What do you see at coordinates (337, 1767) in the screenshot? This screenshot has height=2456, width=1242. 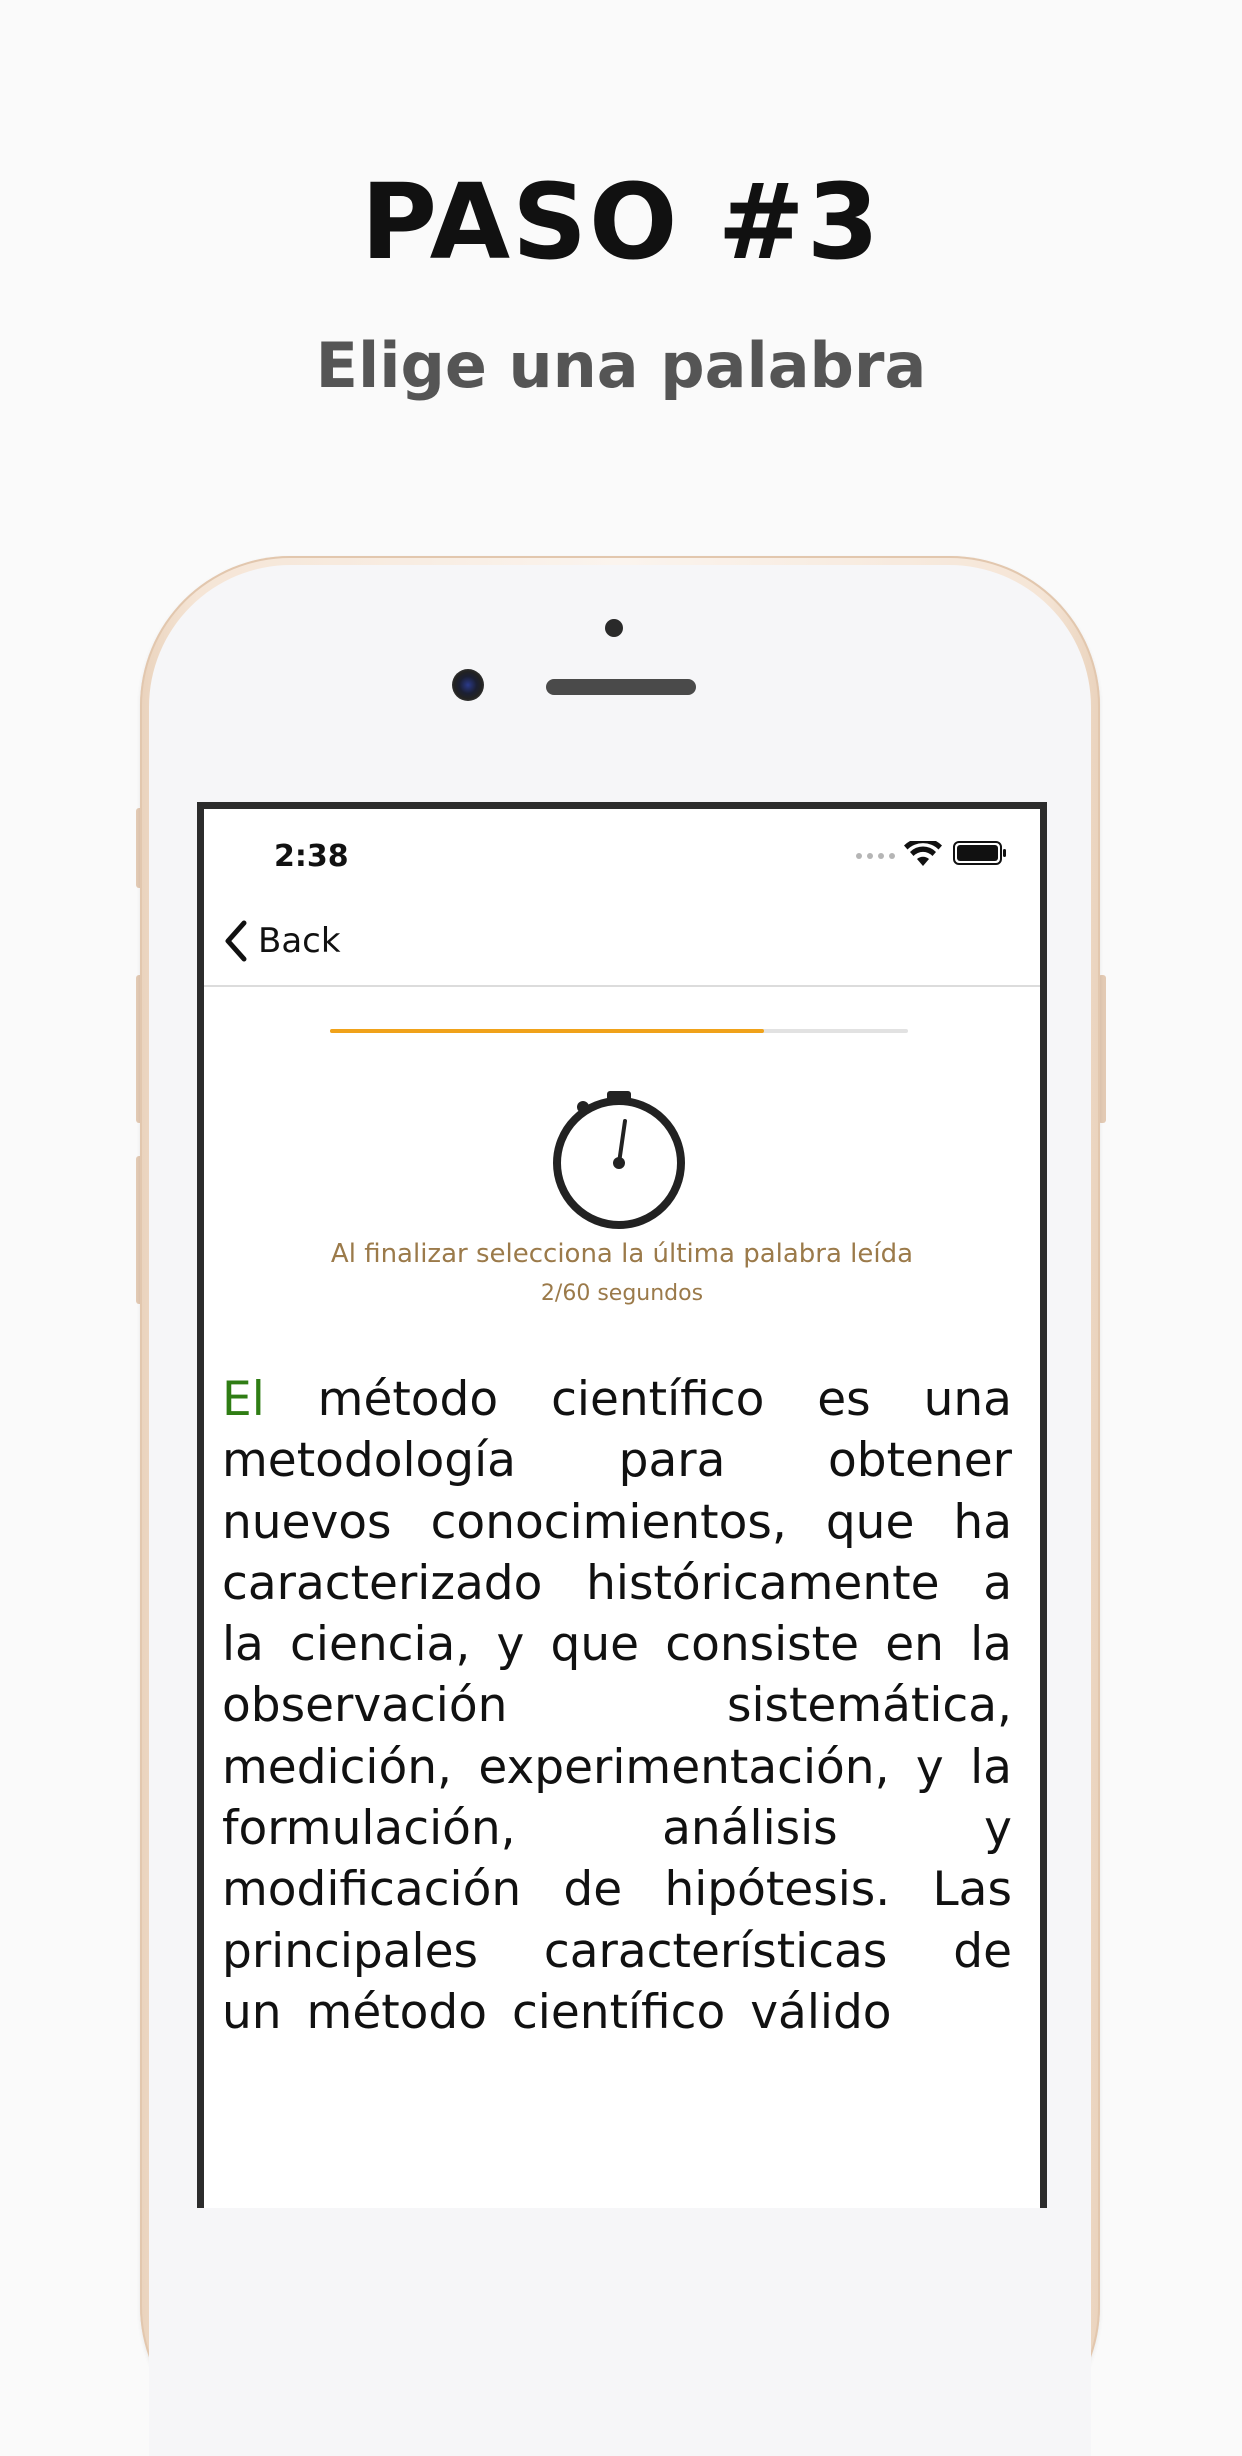 I see `reading-word: medición,` at bounding box center [337, 1767].